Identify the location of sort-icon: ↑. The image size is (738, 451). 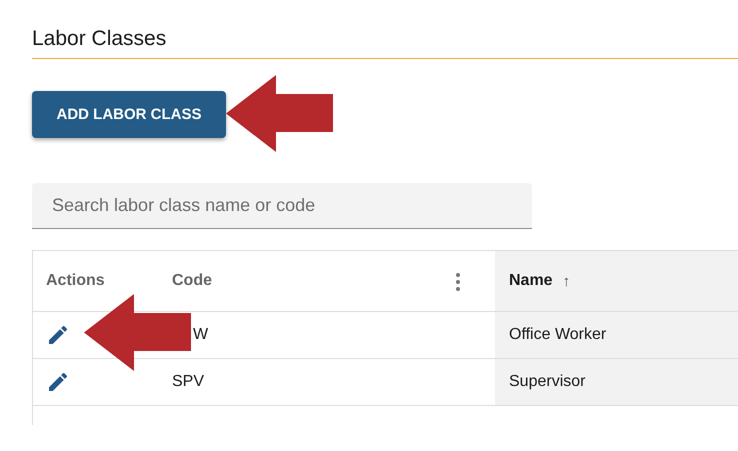
(566, 281).